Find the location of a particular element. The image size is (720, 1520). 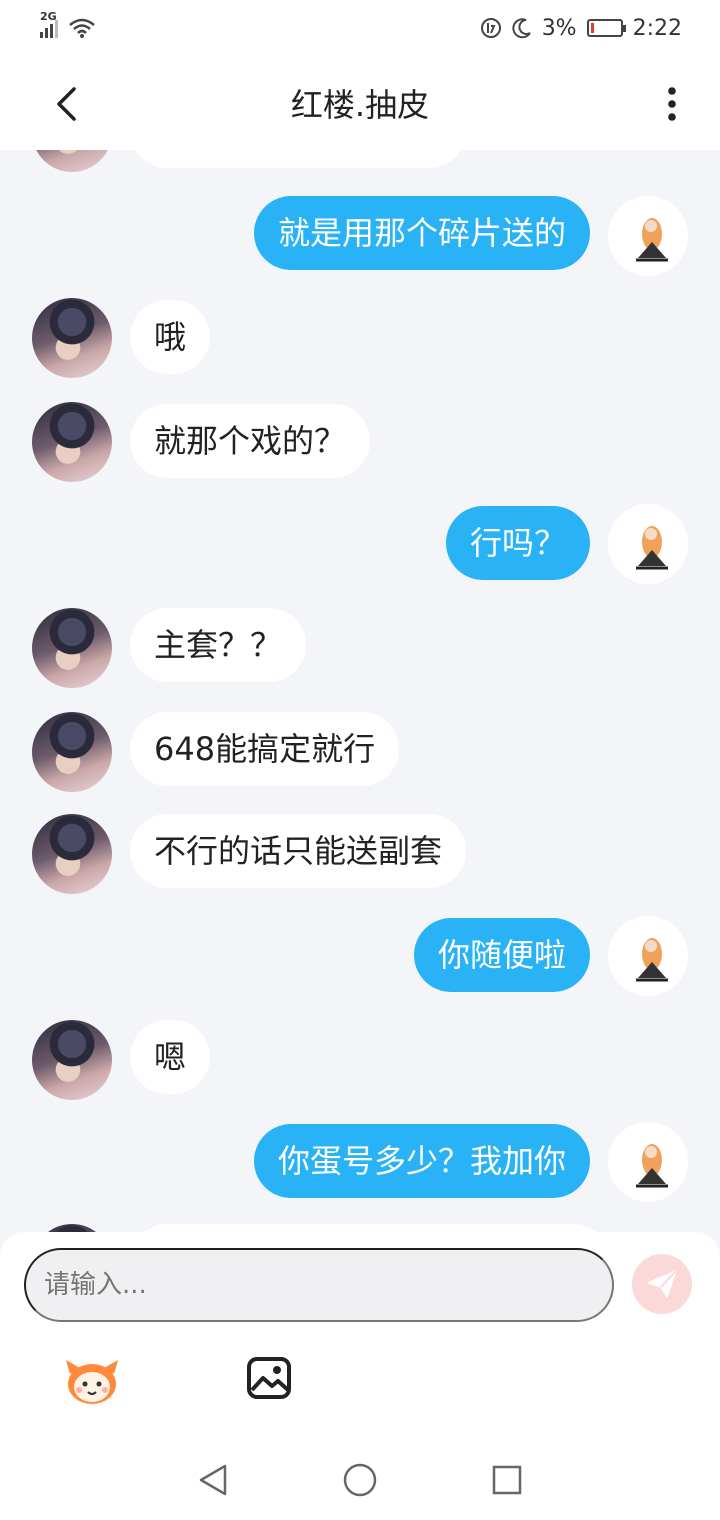

nav-back-button is located at coordinates (213, 1480).